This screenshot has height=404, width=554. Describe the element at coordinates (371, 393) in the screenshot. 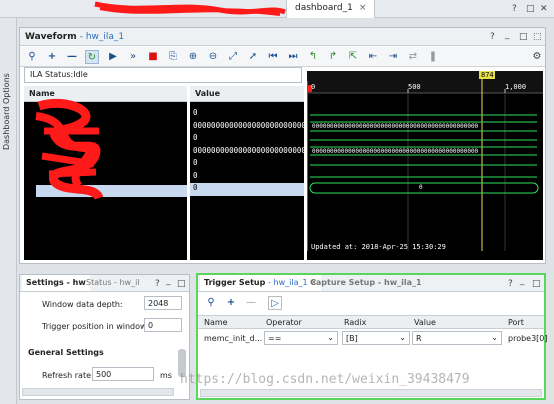

I see `trigger-h-scrollbar` at that location.